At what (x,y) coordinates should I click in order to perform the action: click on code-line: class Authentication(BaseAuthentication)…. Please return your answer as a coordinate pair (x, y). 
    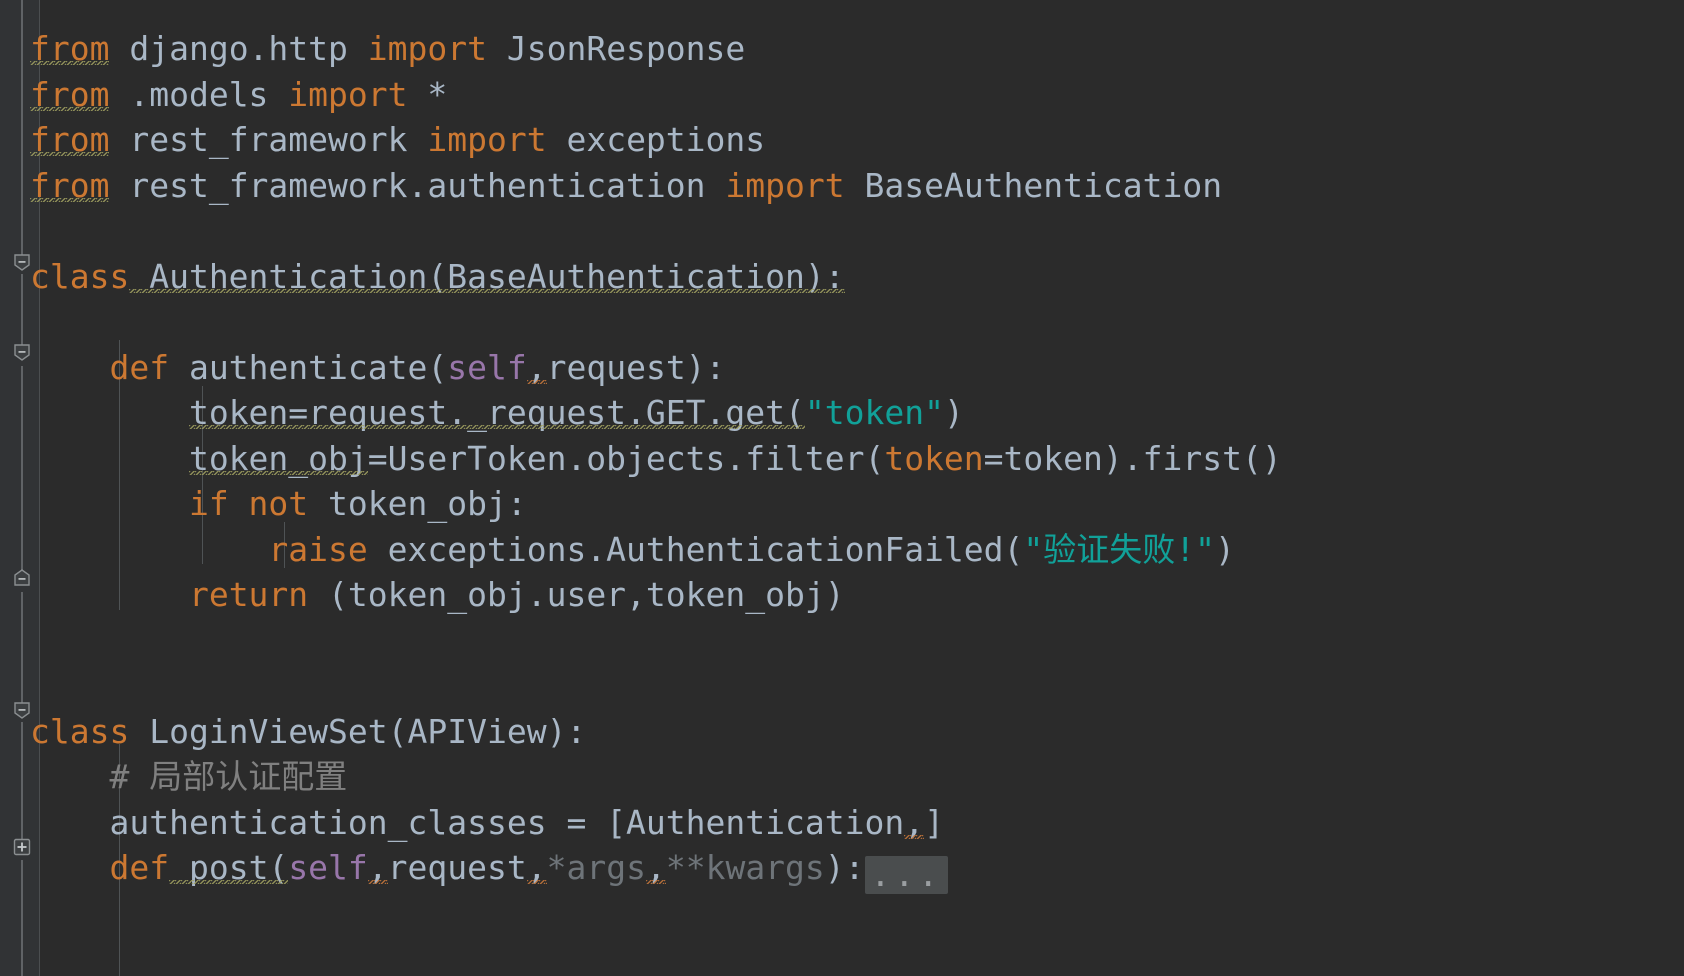
    Looking at the image, I should click on (437, 277).